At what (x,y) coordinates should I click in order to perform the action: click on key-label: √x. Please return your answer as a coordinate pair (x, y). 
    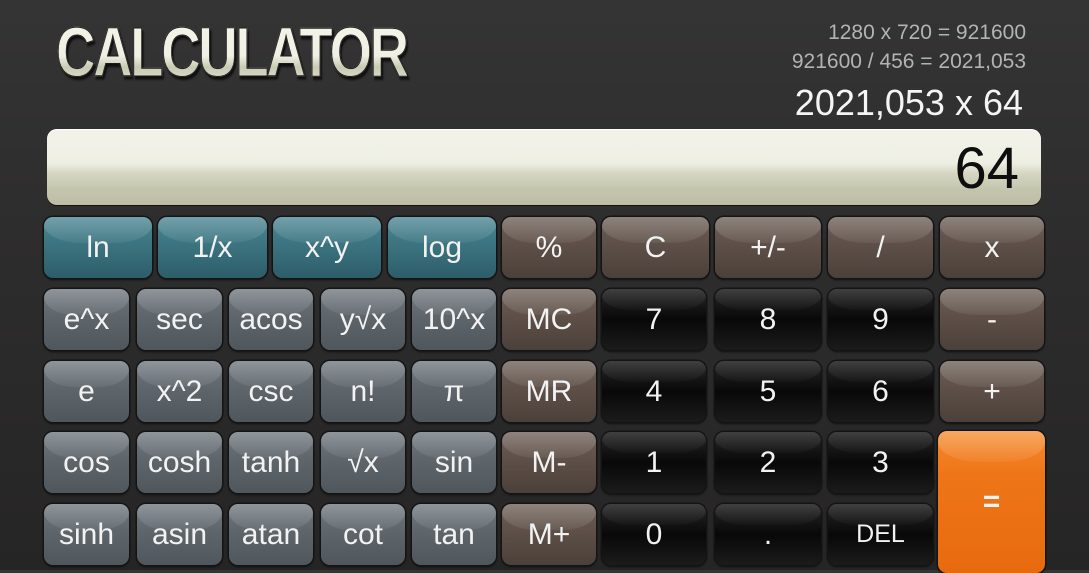
    Looking at the image, I should click on (363, 462).